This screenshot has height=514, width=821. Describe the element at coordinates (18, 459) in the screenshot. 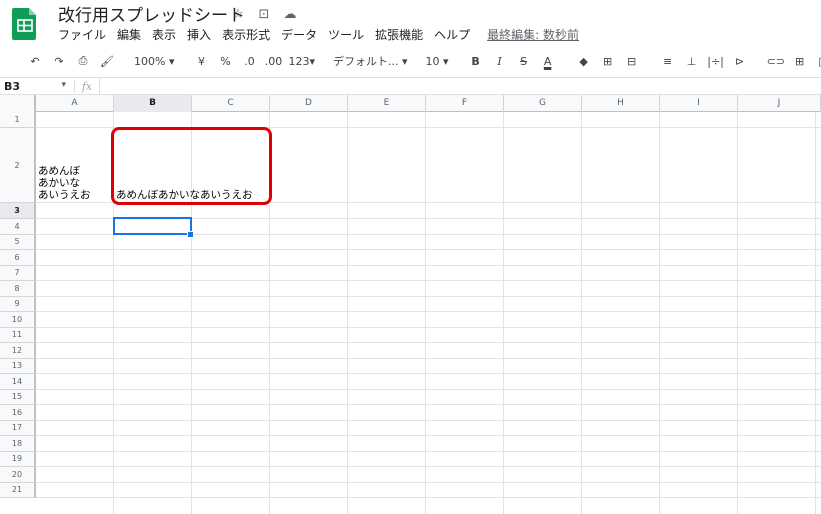

I see `row-header-19: 19` at that location.